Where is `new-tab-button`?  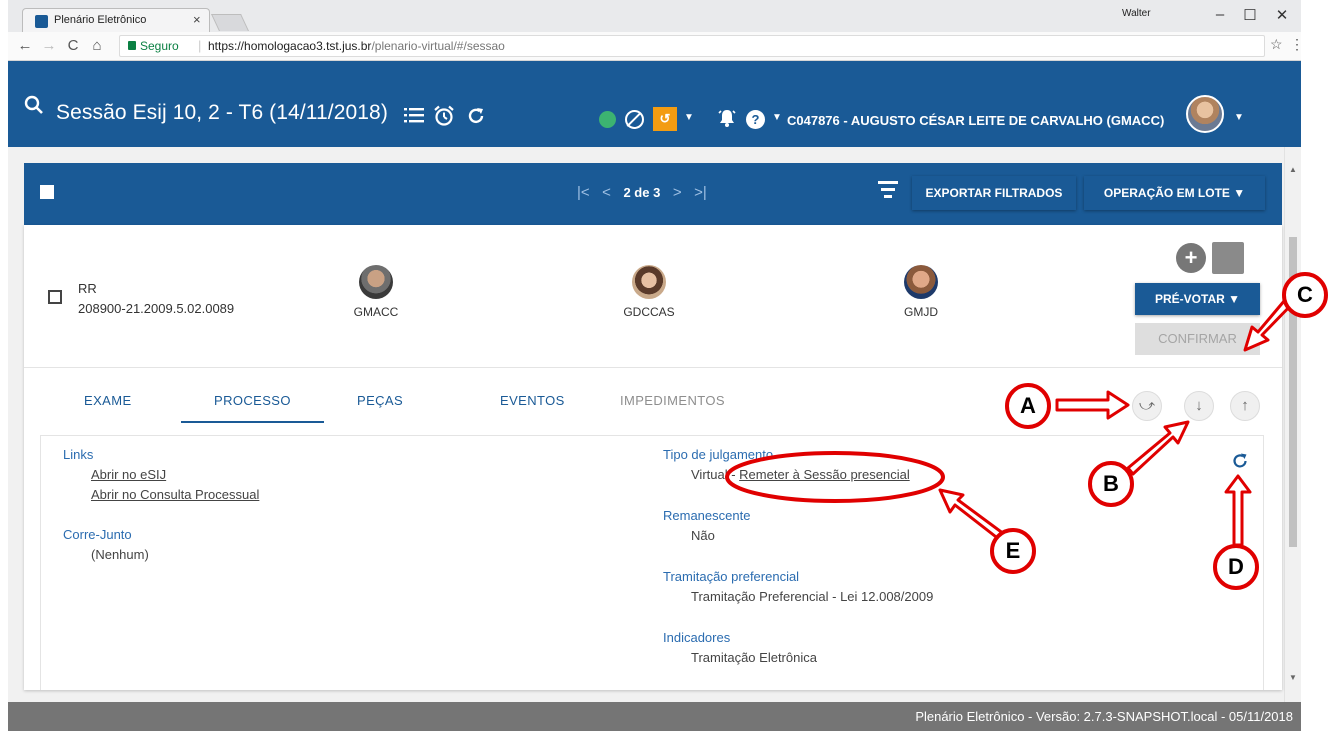 new-tab-button is located at coordinates (230, 22).